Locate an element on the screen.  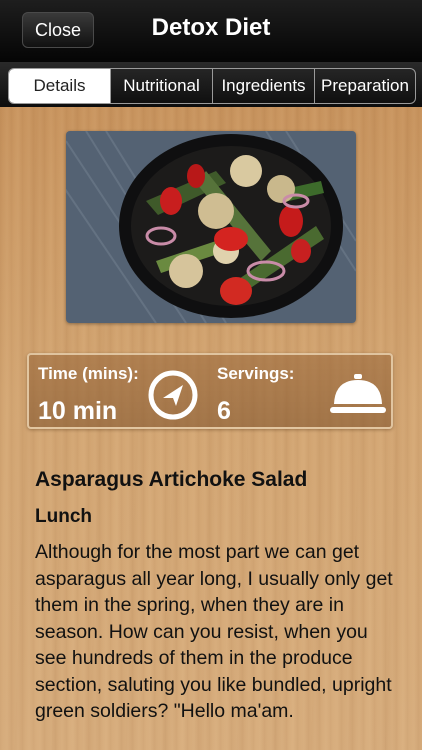
tab-preparation: Preparation is located at coordinates (364, 86).